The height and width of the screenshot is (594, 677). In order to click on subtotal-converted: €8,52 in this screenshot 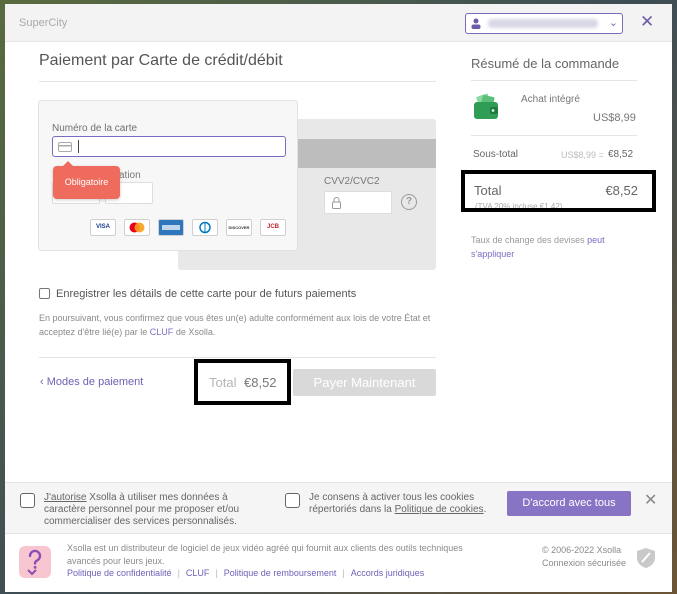, I will do `click(621, 154)`.